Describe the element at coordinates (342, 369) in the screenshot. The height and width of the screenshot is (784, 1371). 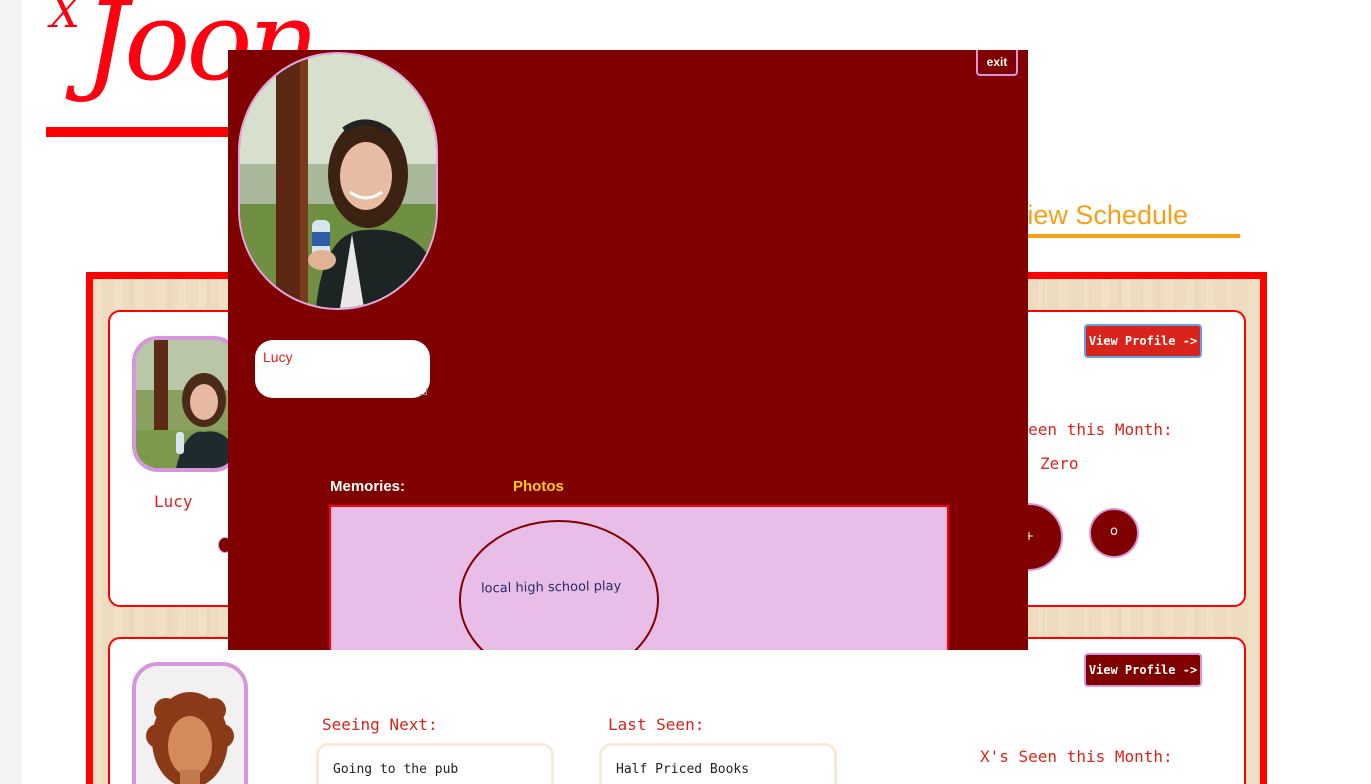
I see `profile-name-field: Lucy` at that location.